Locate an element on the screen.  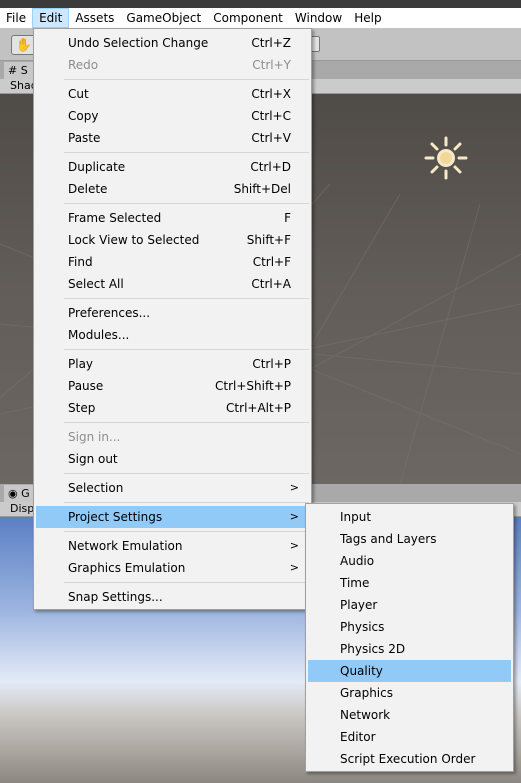
menu-item-delete: Delete Shift+Del is located at coordinates (172, 189).